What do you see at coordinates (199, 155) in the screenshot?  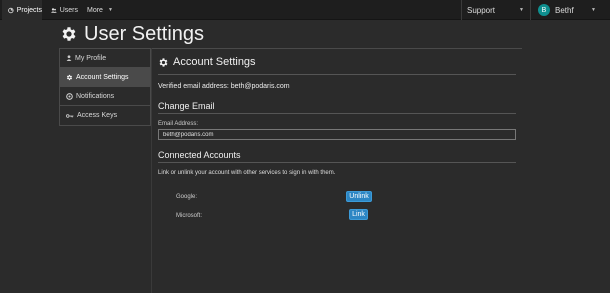 I see `connected-accounts-heading: Connected Accounts` at bounding box center [199, 155].